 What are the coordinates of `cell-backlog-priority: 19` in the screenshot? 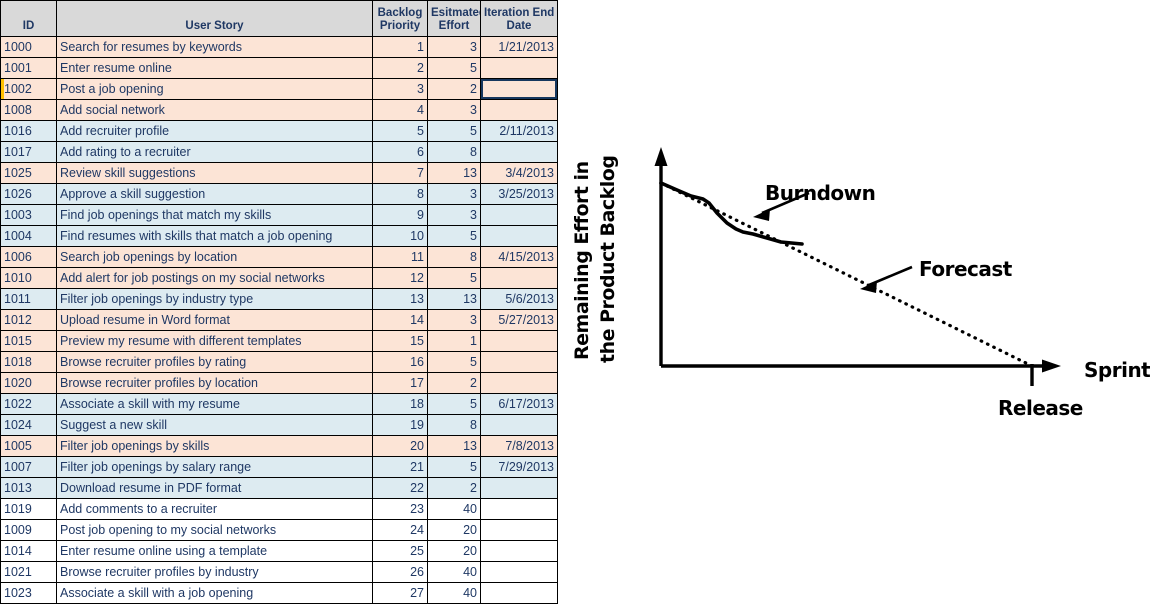 It's located at (400, 425).